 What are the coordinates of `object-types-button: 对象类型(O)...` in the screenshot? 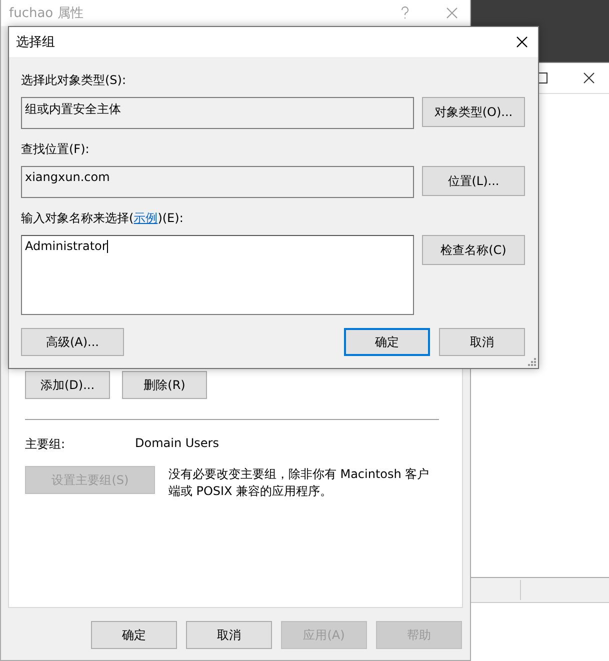 It's located at (473, 112).